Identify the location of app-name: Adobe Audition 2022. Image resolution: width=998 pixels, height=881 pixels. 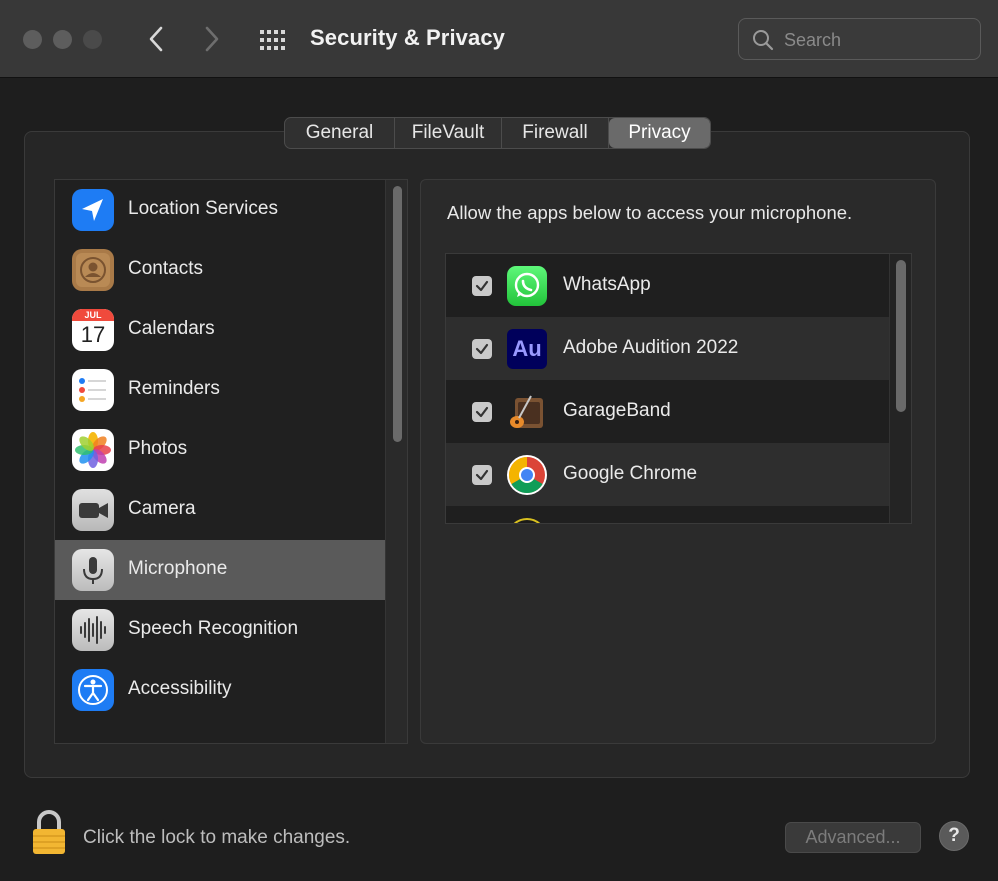
(651, 347).